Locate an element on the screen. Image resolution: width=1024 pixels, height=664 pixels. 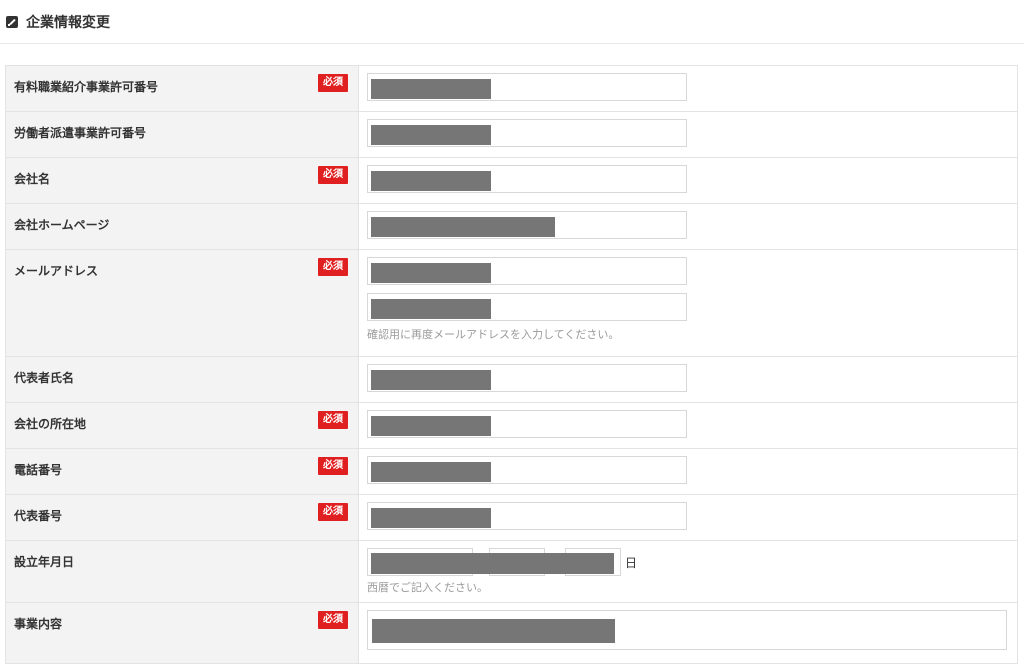
label-cell: 設立年月日 is located at coordinates (182, 571).